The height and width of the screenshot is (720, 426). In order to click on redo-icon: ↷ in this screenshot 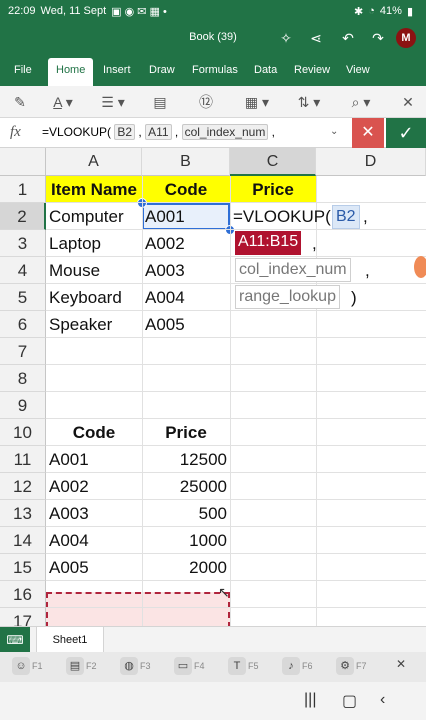, I will do `click(378, 38)`.